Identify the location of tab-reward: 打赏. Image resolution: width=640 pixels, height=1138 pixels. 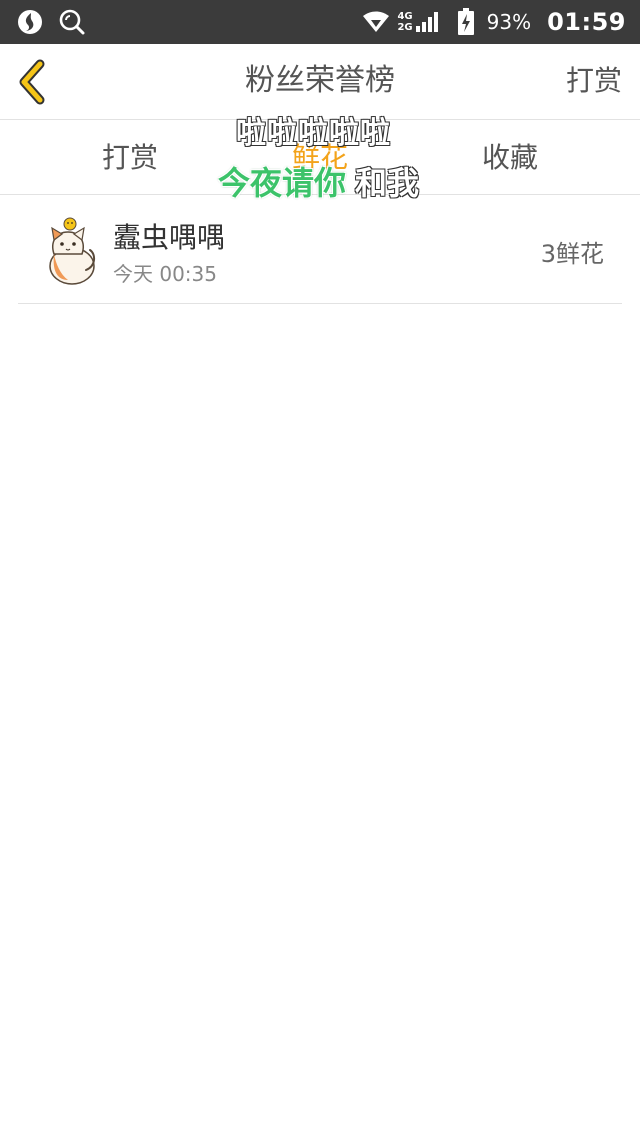
(130, 158).